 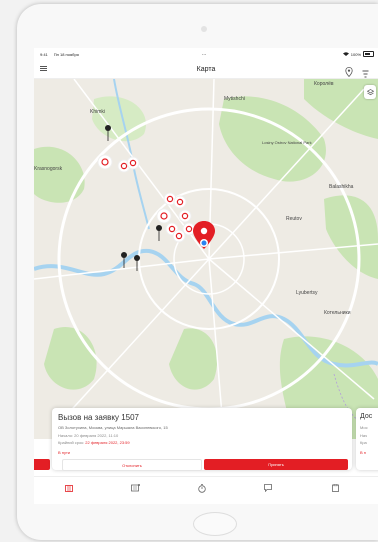 What do you see at coordinates (107, 442) in the screenshot?
I see `deadline-date: 22 февраля 2022, 23:59` at bounding box center [107, 442].